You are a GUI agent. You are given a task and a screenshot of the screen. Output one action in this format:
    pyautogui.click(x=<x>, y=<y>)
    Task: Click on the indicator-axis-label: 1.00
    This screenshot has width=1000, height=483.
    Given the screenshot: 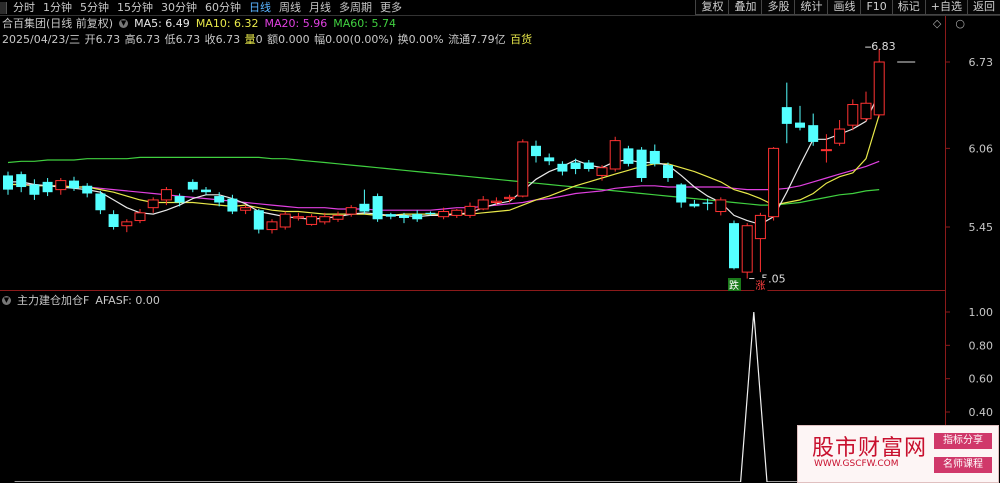 What is the action you would take?
    pyautogui.click(x=981, y=312)
    